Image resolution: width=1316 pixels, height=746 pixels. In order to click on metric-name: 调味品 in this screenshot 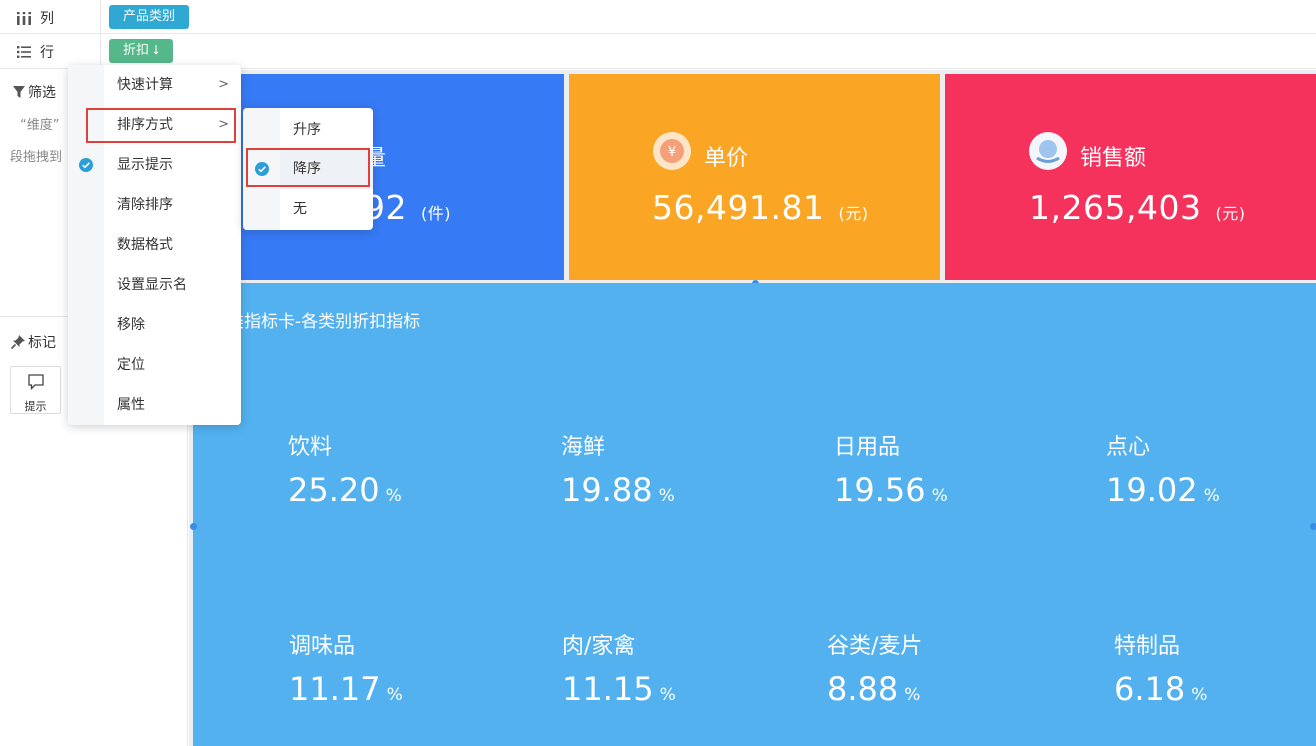, I will do `click(322, 646)`.